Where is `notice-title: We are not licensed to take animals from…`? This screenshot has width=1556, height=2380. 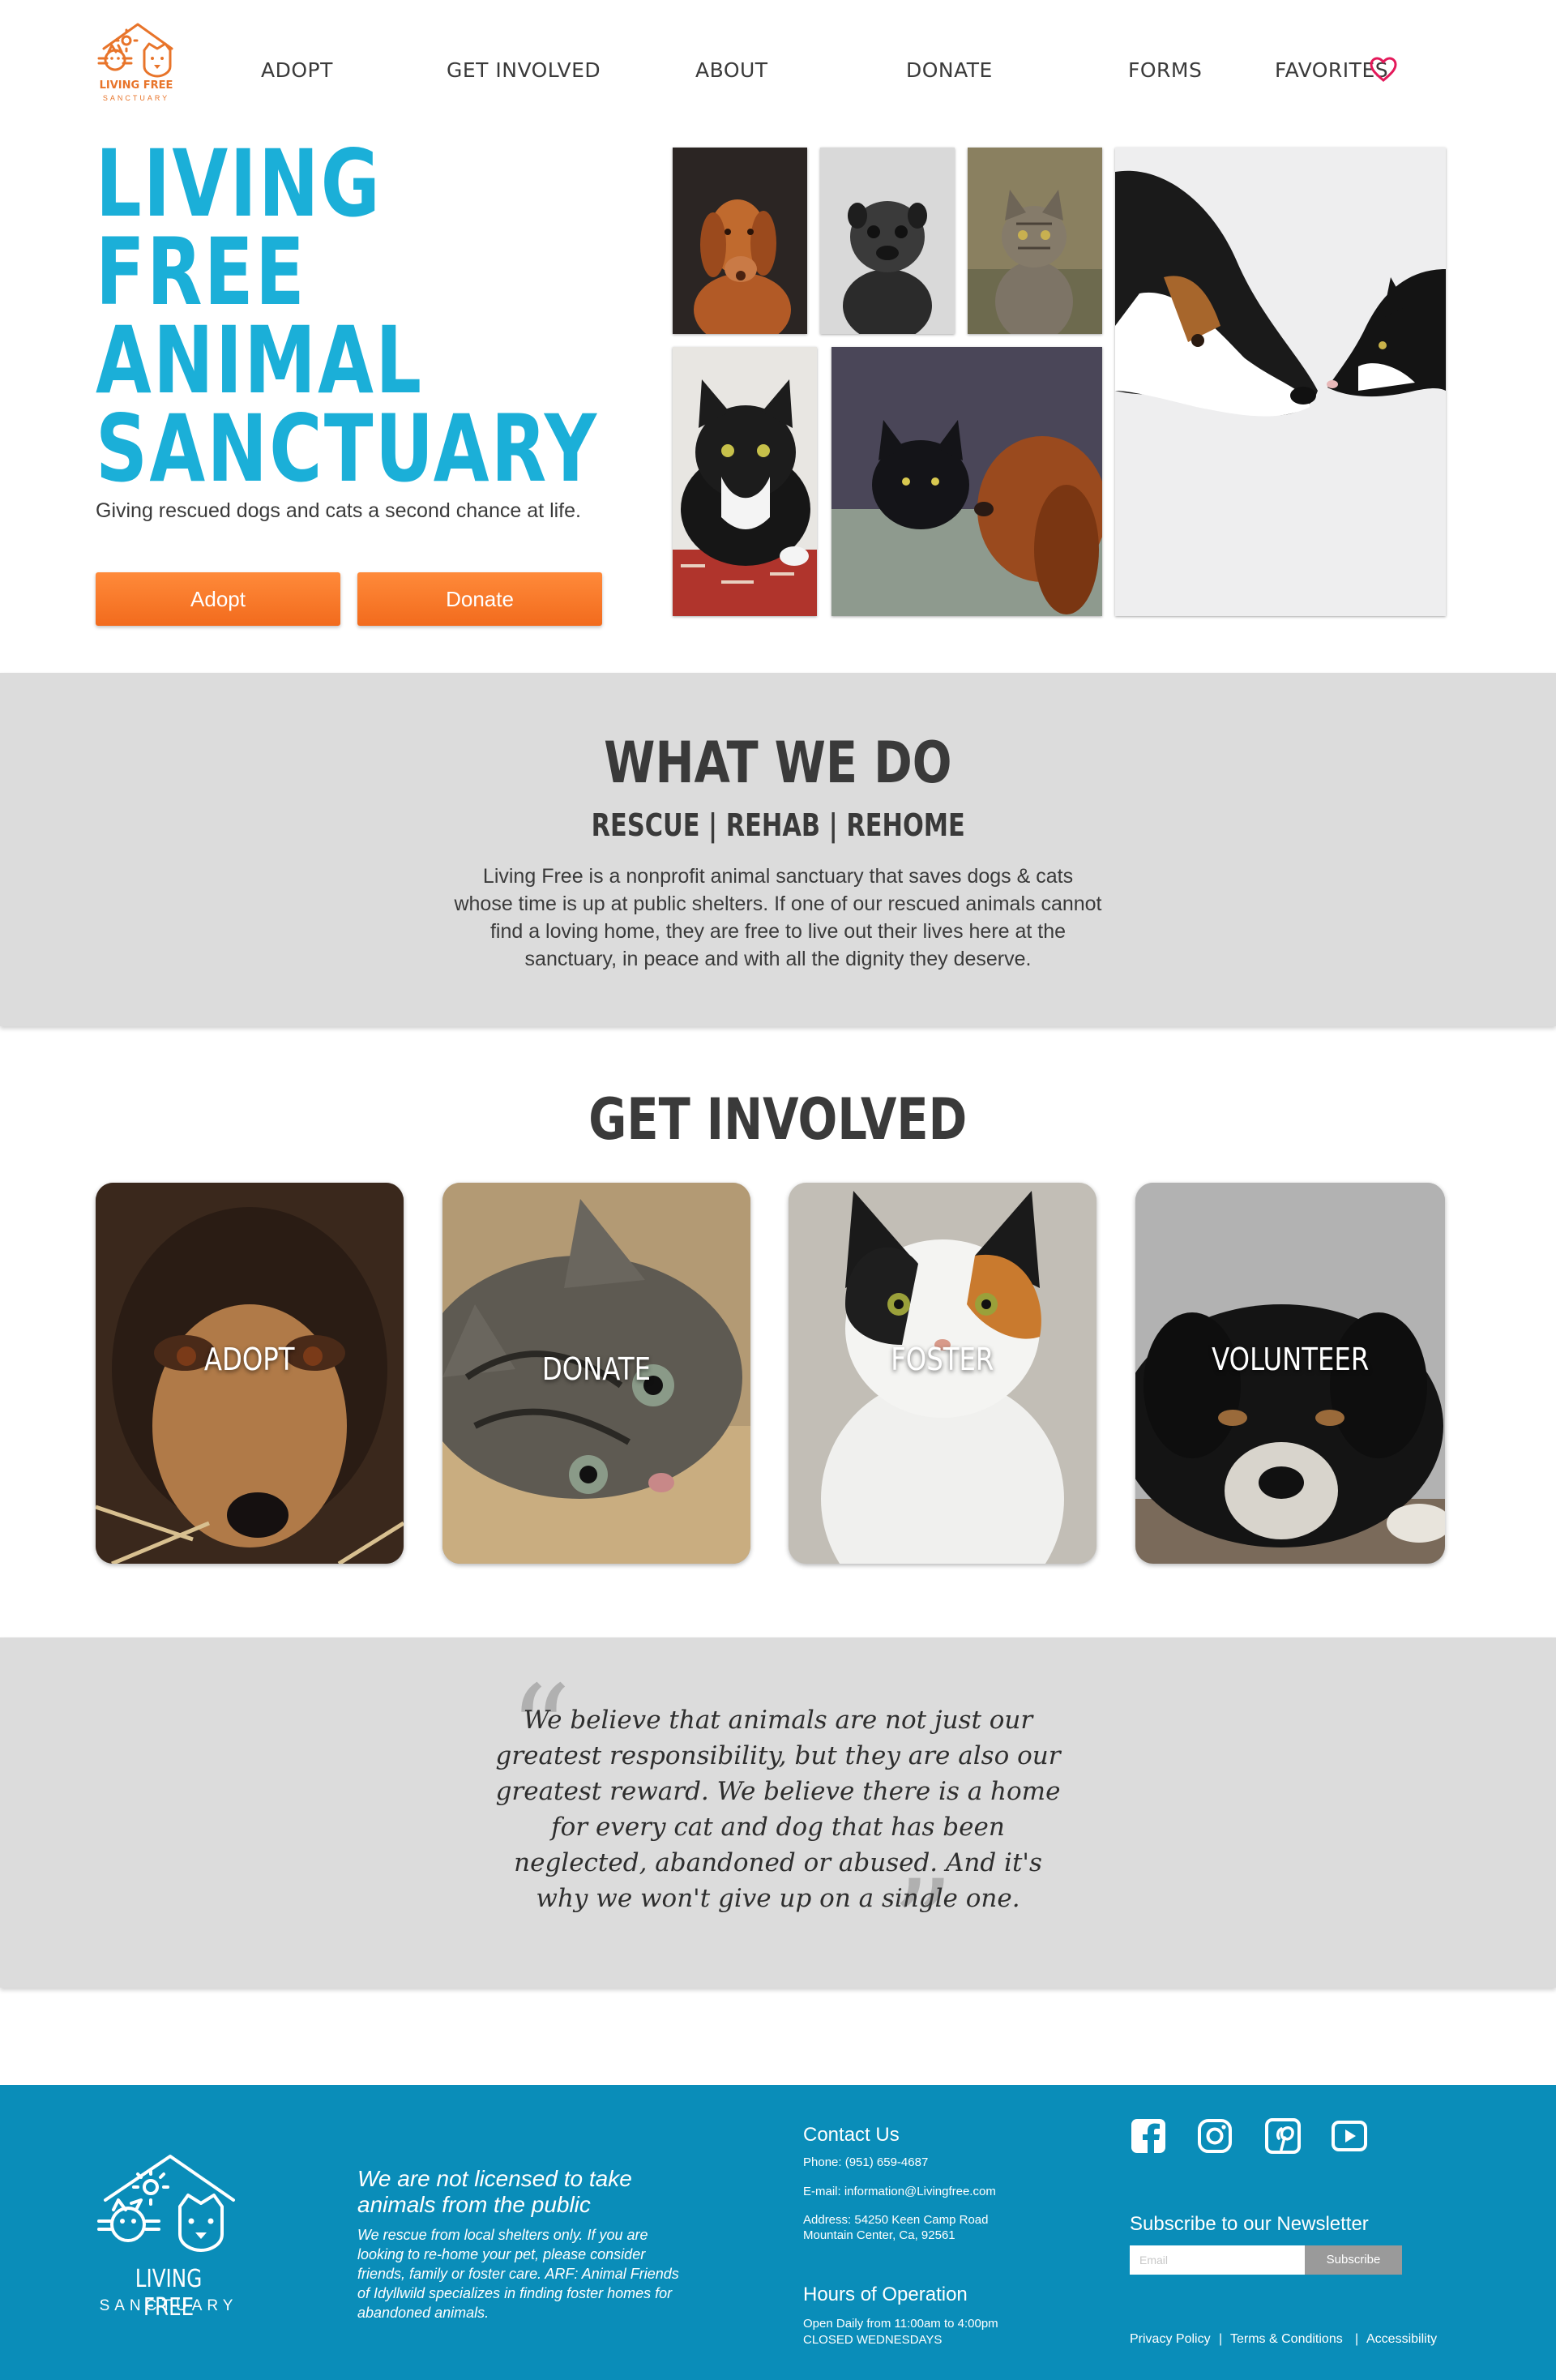 notice-title: We are not licensed to take animals from… is located at coordinates (494, 2191).